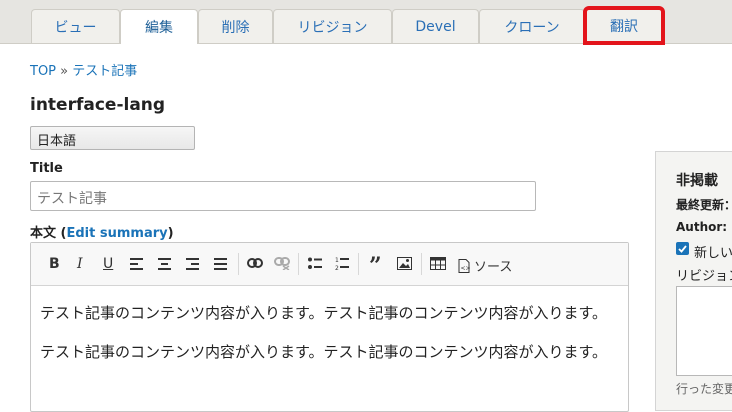 Image resolution: width=732 pixels, height=412 pixels. I want to click on meta-sidebar: 非掲載 最終更新： Author: 新しい リビジョン 行った変更, so click(693, 281).